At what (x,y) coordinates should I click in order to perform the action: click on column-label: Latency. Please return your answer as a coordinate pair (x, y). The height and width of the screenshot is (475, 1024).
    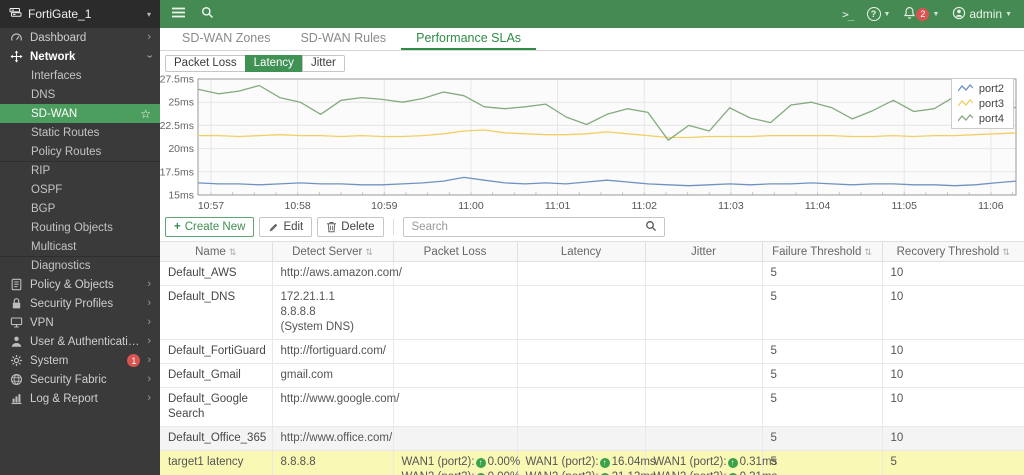
    Looking at the image, I should click on (581, 251).